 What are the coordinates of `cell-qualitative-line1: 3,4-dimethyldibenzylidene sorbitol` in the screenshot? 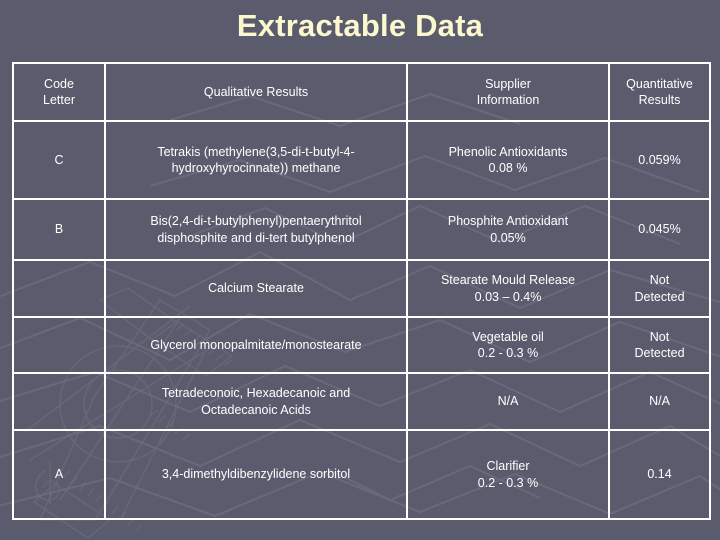 It's located at (256, 474).